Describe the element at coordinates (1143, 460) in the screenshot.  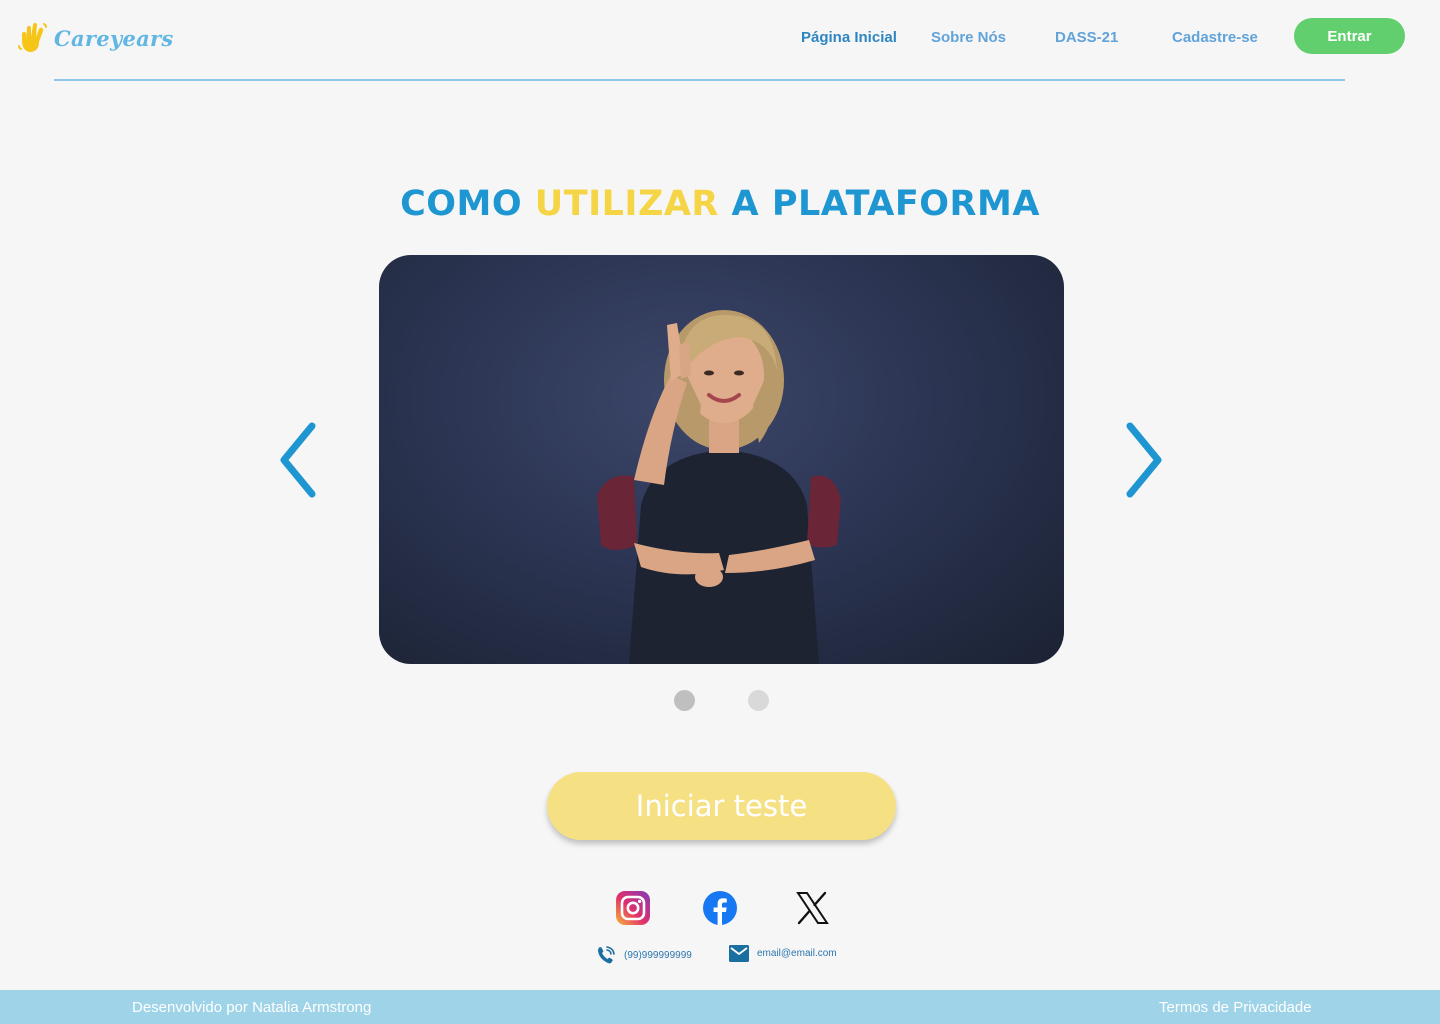
I see `carousel-next-icon` at that location.